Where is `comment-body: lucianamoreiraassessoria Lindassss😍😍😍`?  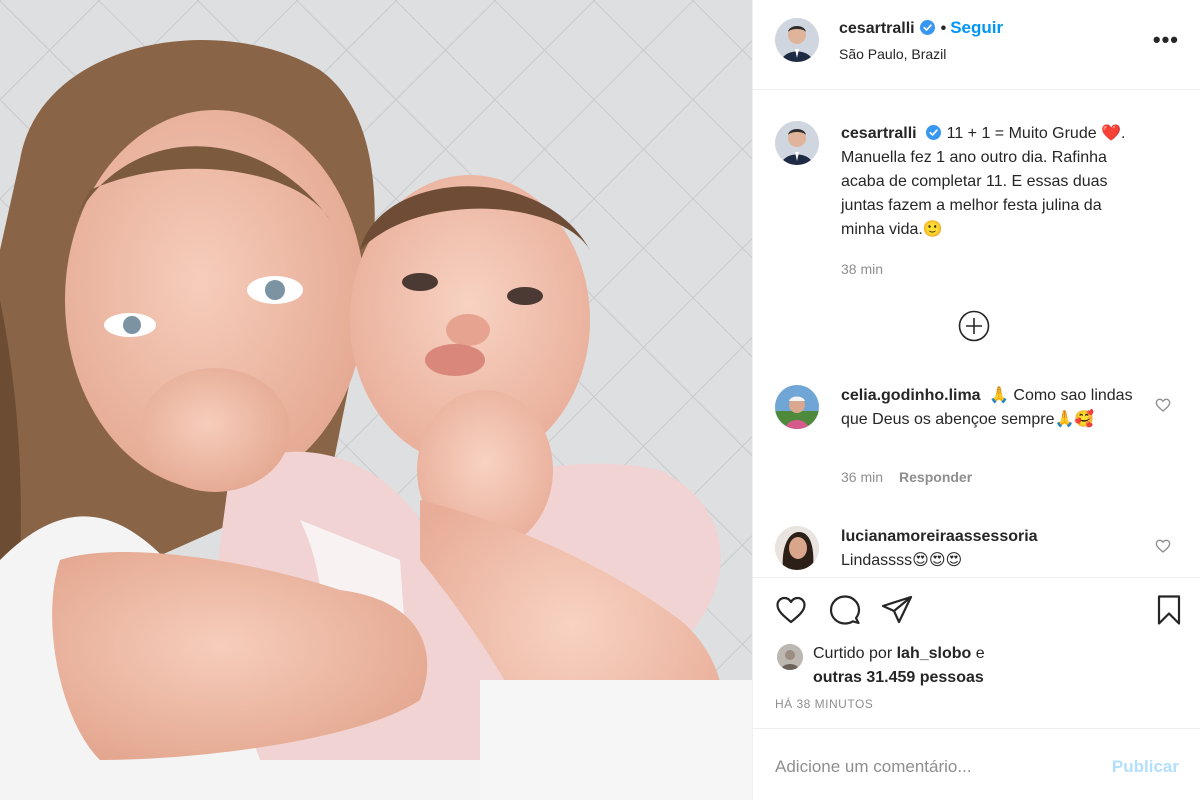 comment-body: lucianamoreiraassessoria Lindassss😍😍😍 is located at coordinates (995, 549).